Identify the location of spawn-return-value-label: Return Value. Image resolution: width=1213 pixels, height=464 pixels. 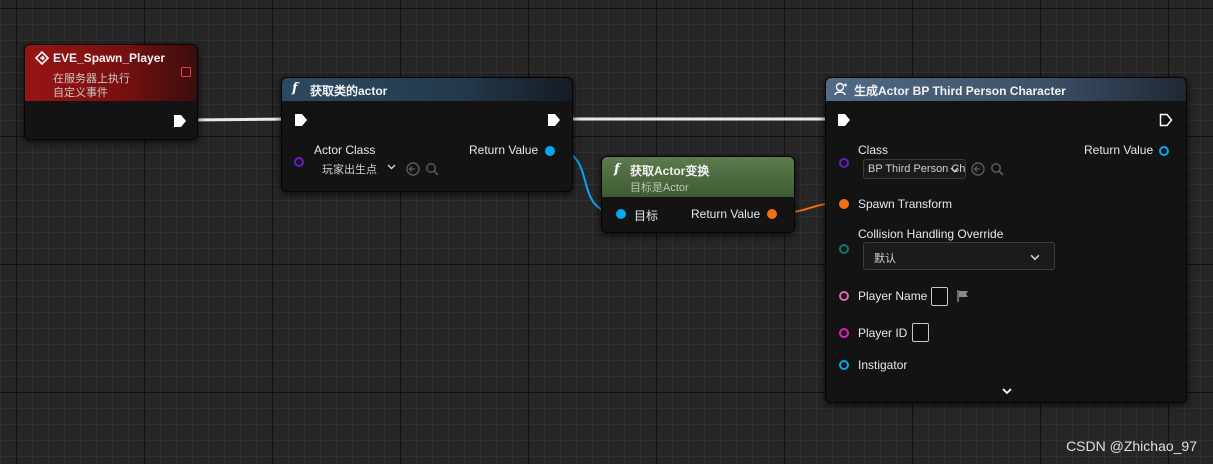
(1119, 150).